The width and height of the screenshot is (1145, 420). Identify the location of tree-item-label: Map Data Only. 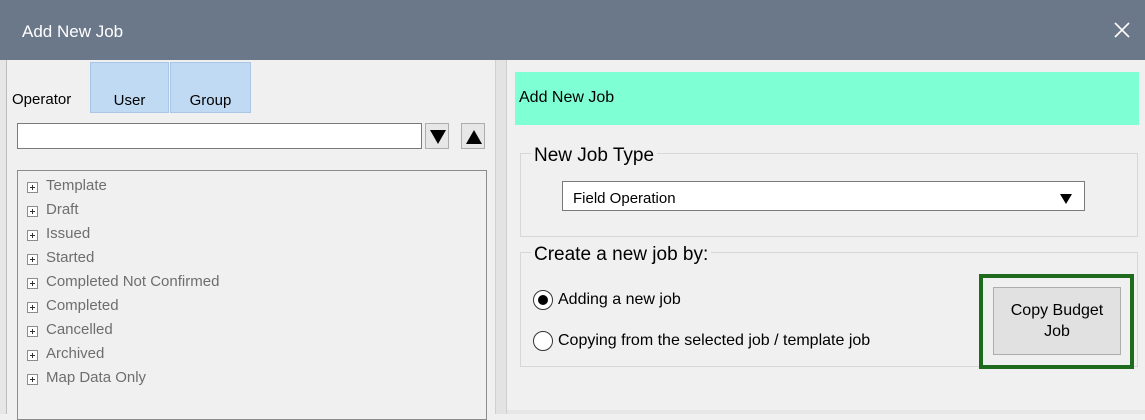
(96, 377).